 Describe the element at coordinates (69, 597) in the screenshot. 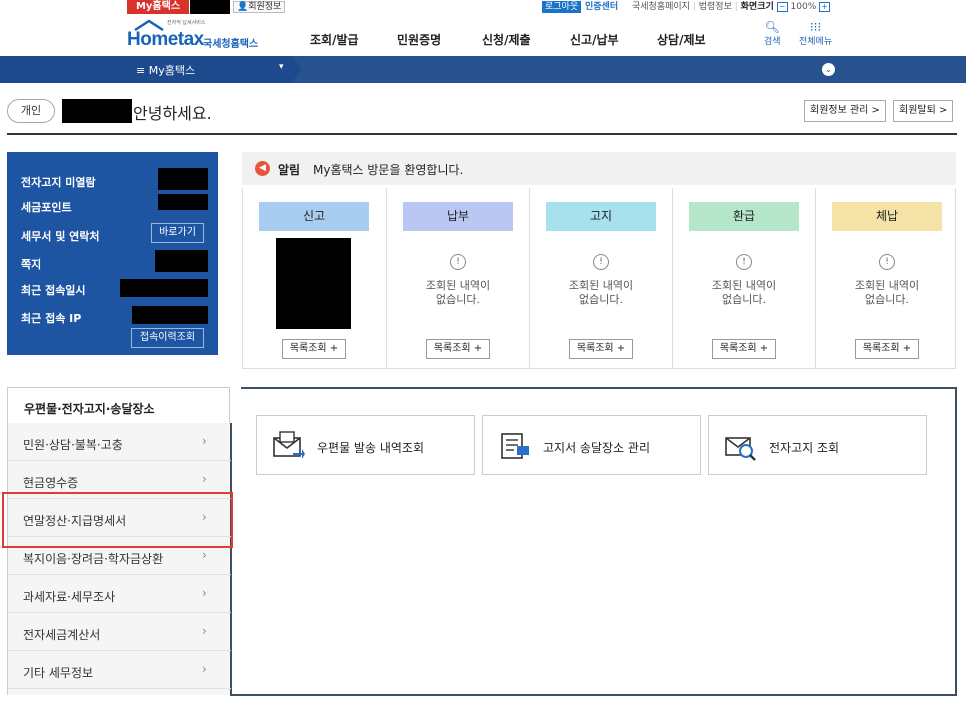

I see `sidebar-item-label: 과세자료·세무조사` at that location.